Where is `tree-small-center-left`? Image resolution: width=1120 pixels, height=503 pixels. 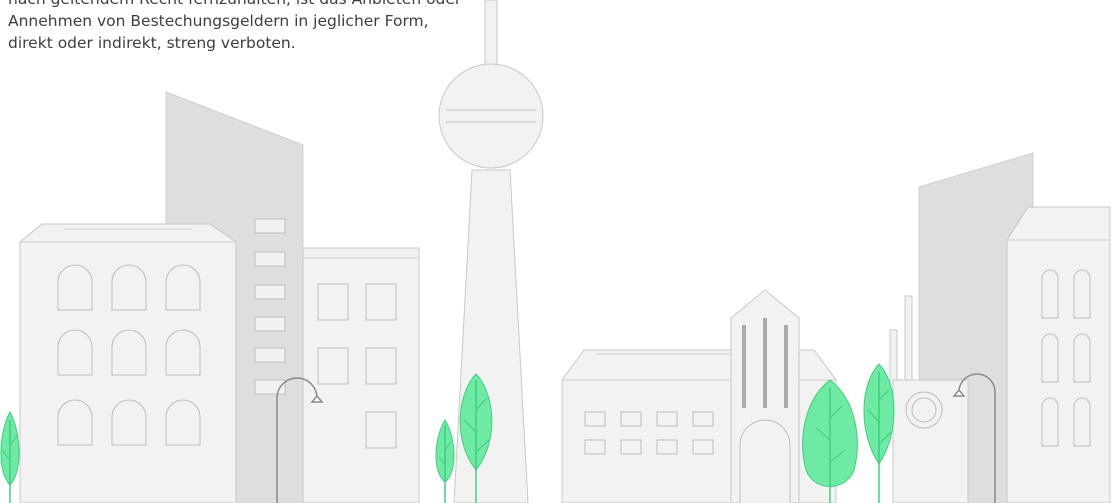 tree-small-center-left is located at coordinates (445, 461).